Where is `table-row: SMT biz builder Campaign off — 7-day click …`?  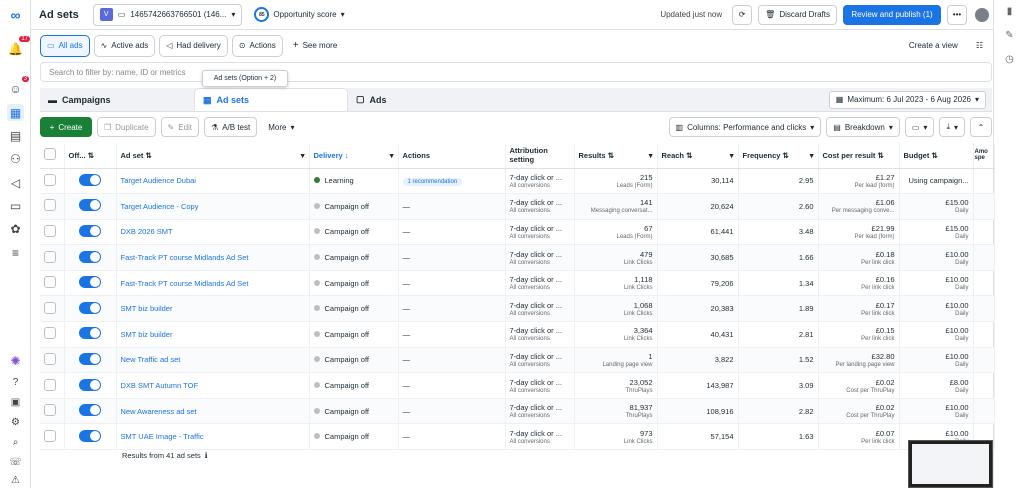
table-row: SMT biz builder Campaign off — 7-day click … is located at coordinates (517, 334).